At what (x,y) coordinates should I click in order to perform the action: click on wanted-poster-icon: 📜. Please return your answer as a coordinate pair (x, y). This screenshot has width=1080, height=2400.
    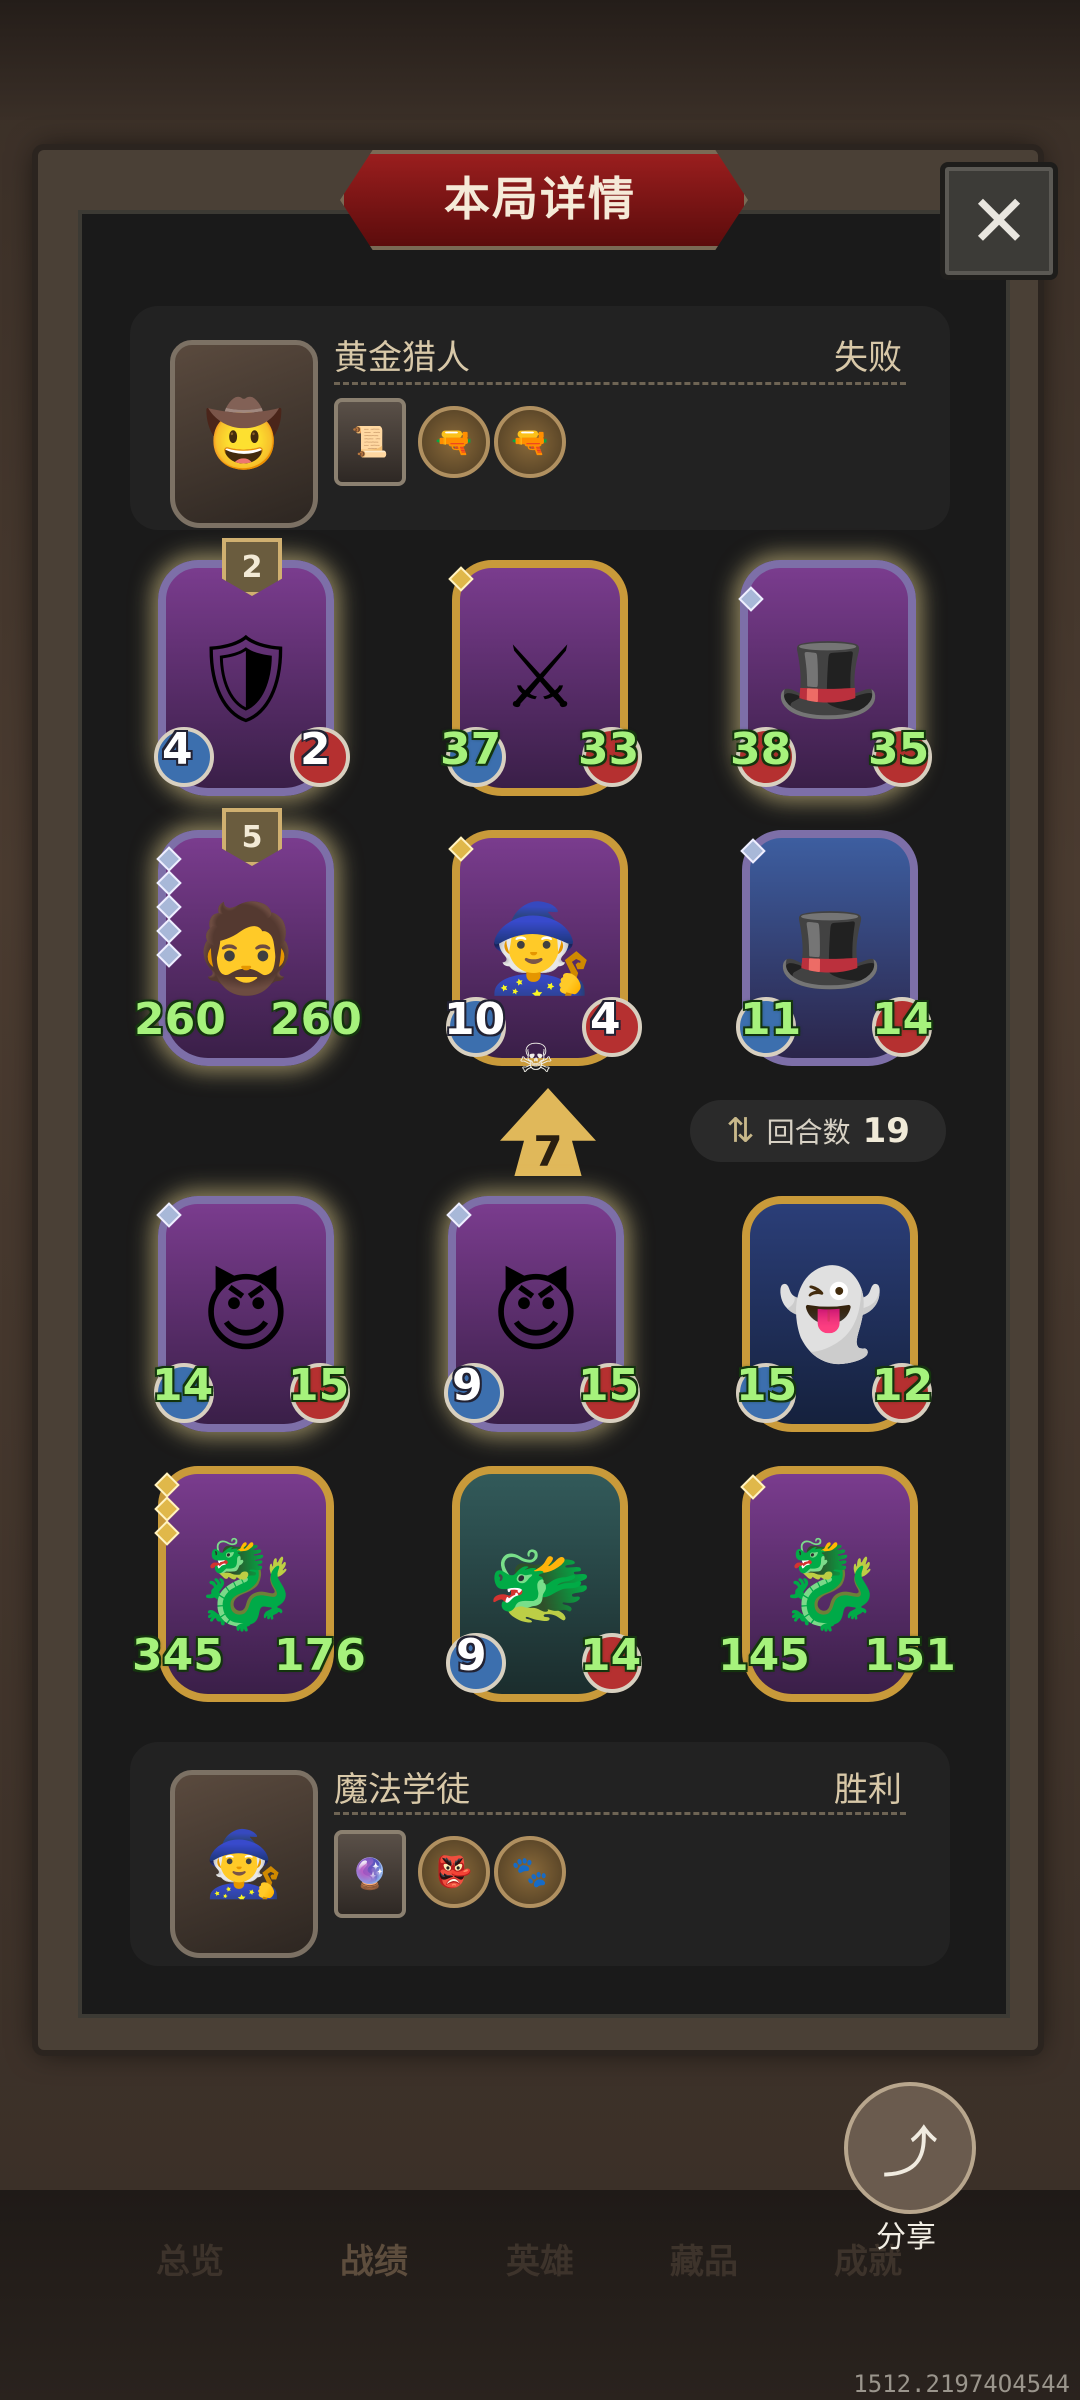
    Looking at the image, I should click on (370, 442).